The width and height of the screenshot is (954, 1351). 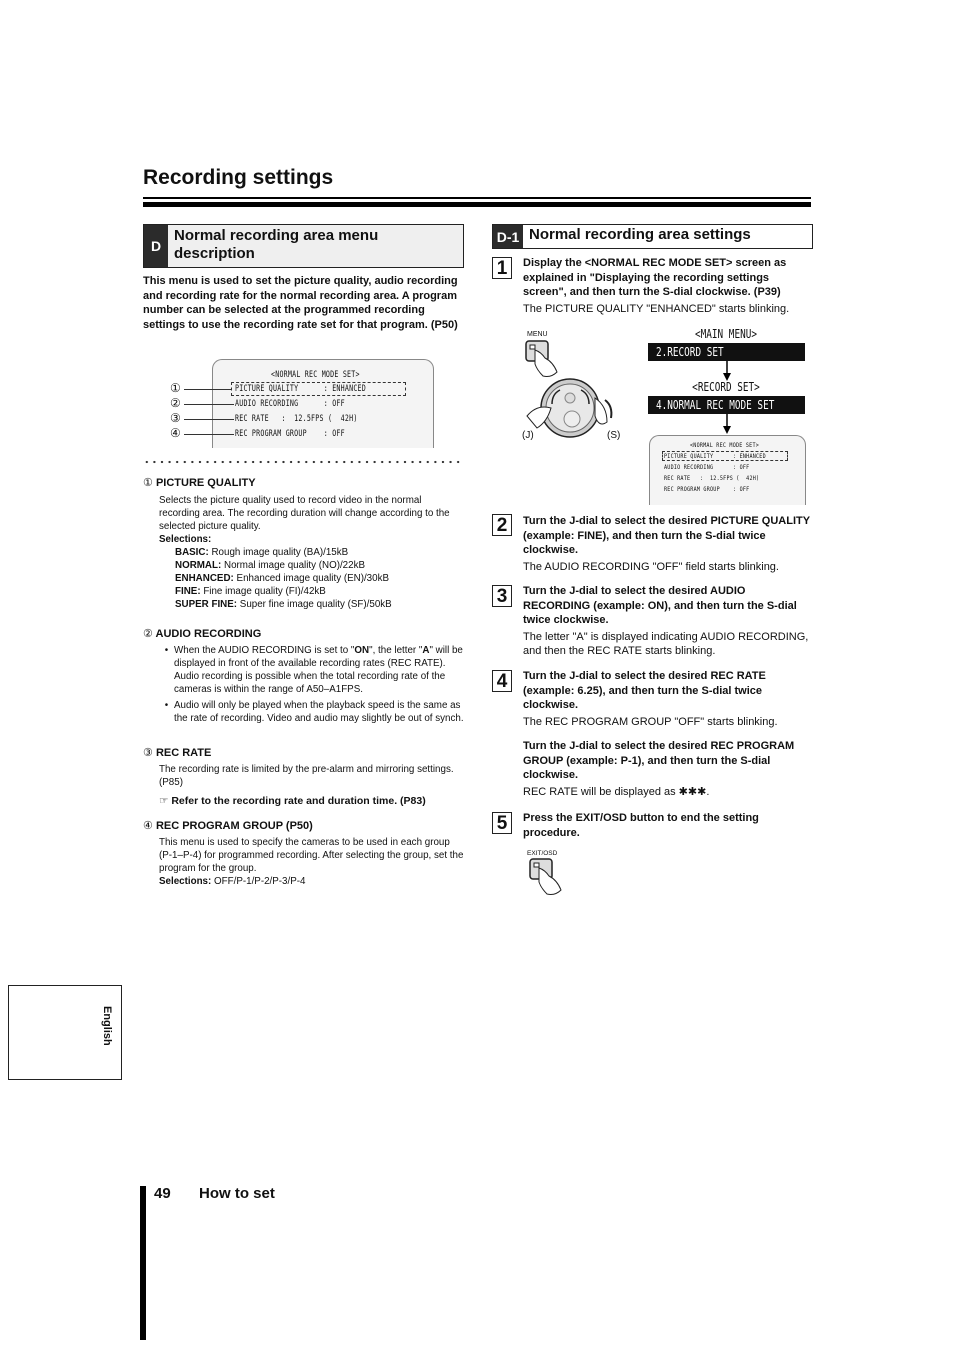 I want to click on reference-icon: ☞, so click(x=164, y=801).